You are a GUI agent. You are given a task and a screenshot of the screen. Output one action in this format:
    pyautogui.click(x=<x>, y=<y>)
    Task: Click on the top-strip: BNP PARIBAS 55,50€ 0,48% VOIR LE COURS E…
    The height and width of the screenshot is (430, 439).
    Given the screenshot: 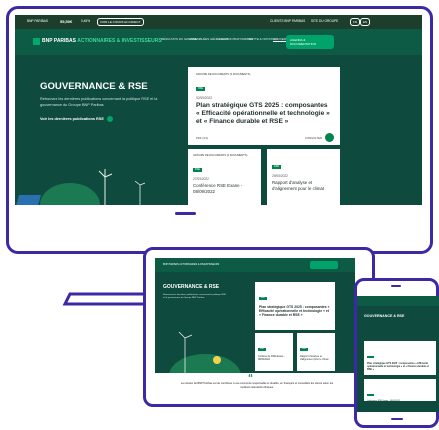 What is the action you would take?
    pyautogui.click(x=218, y=22)
    